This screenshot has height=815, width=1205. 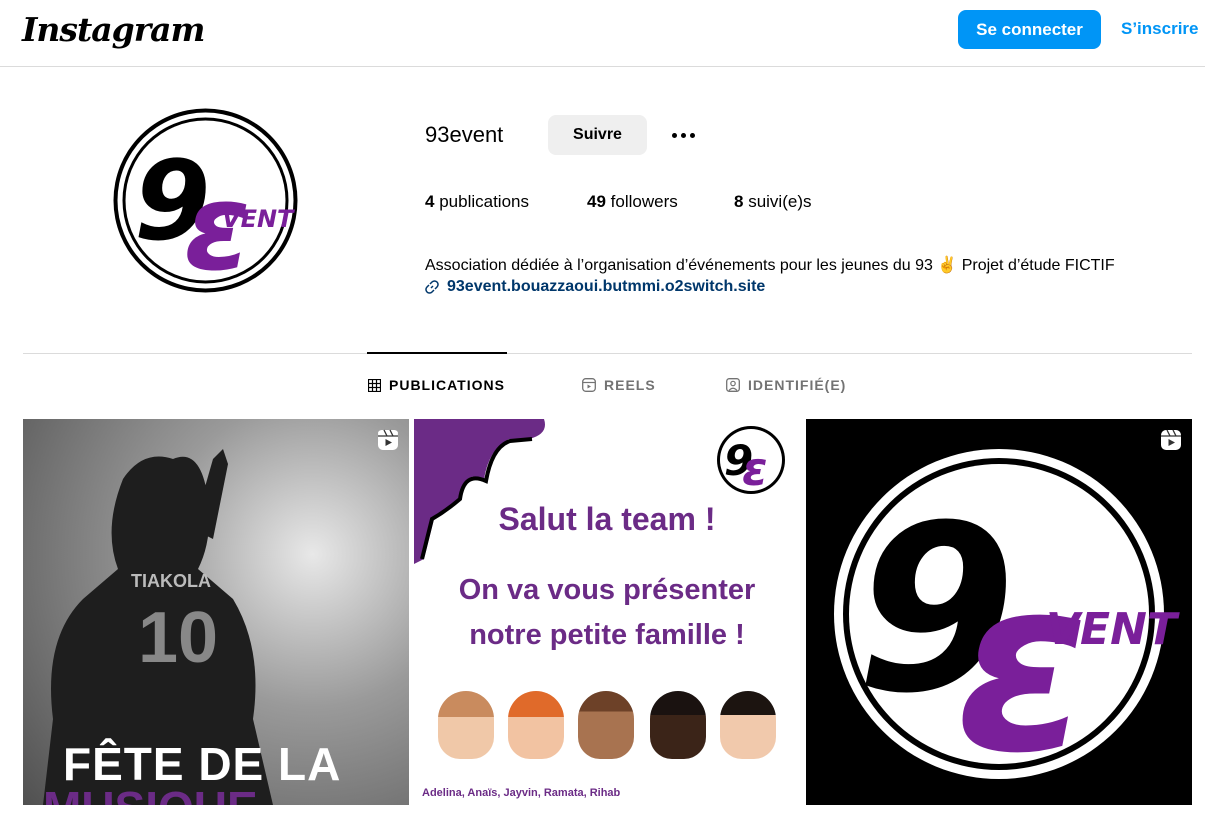 I want to click on tabs-divider, so click(x=607, y=353).